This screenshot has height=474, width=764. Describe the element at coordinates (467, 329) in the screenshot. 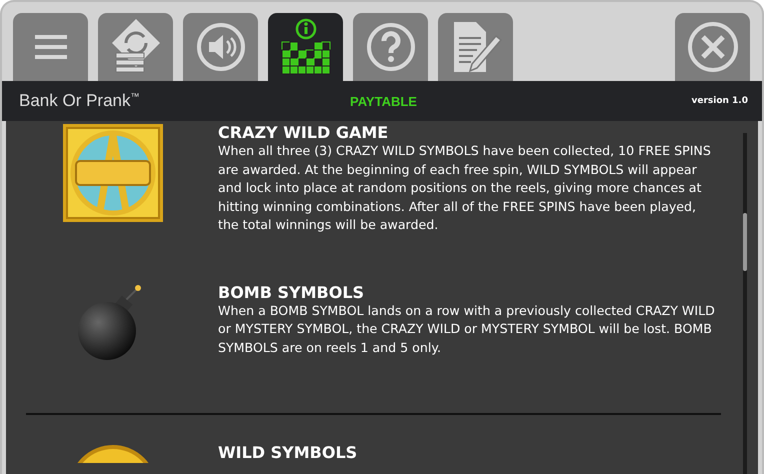

I see `section-description: When a BOMB SYMBOL lands on a row with a previously collected CRAZY WILD or MYSTERY SYMBOL, the CRAZY WILD or MYSTERY SYMBOL will be lost. BOMB SYMBOLS are on reels 1 and 5 only.` at that location.